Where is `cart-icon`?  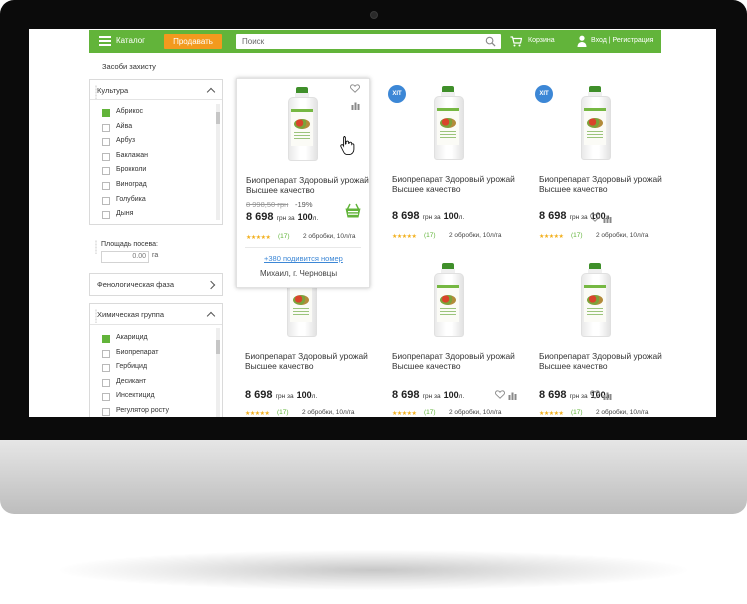 cart-icon is located at coordinates (516, 41).